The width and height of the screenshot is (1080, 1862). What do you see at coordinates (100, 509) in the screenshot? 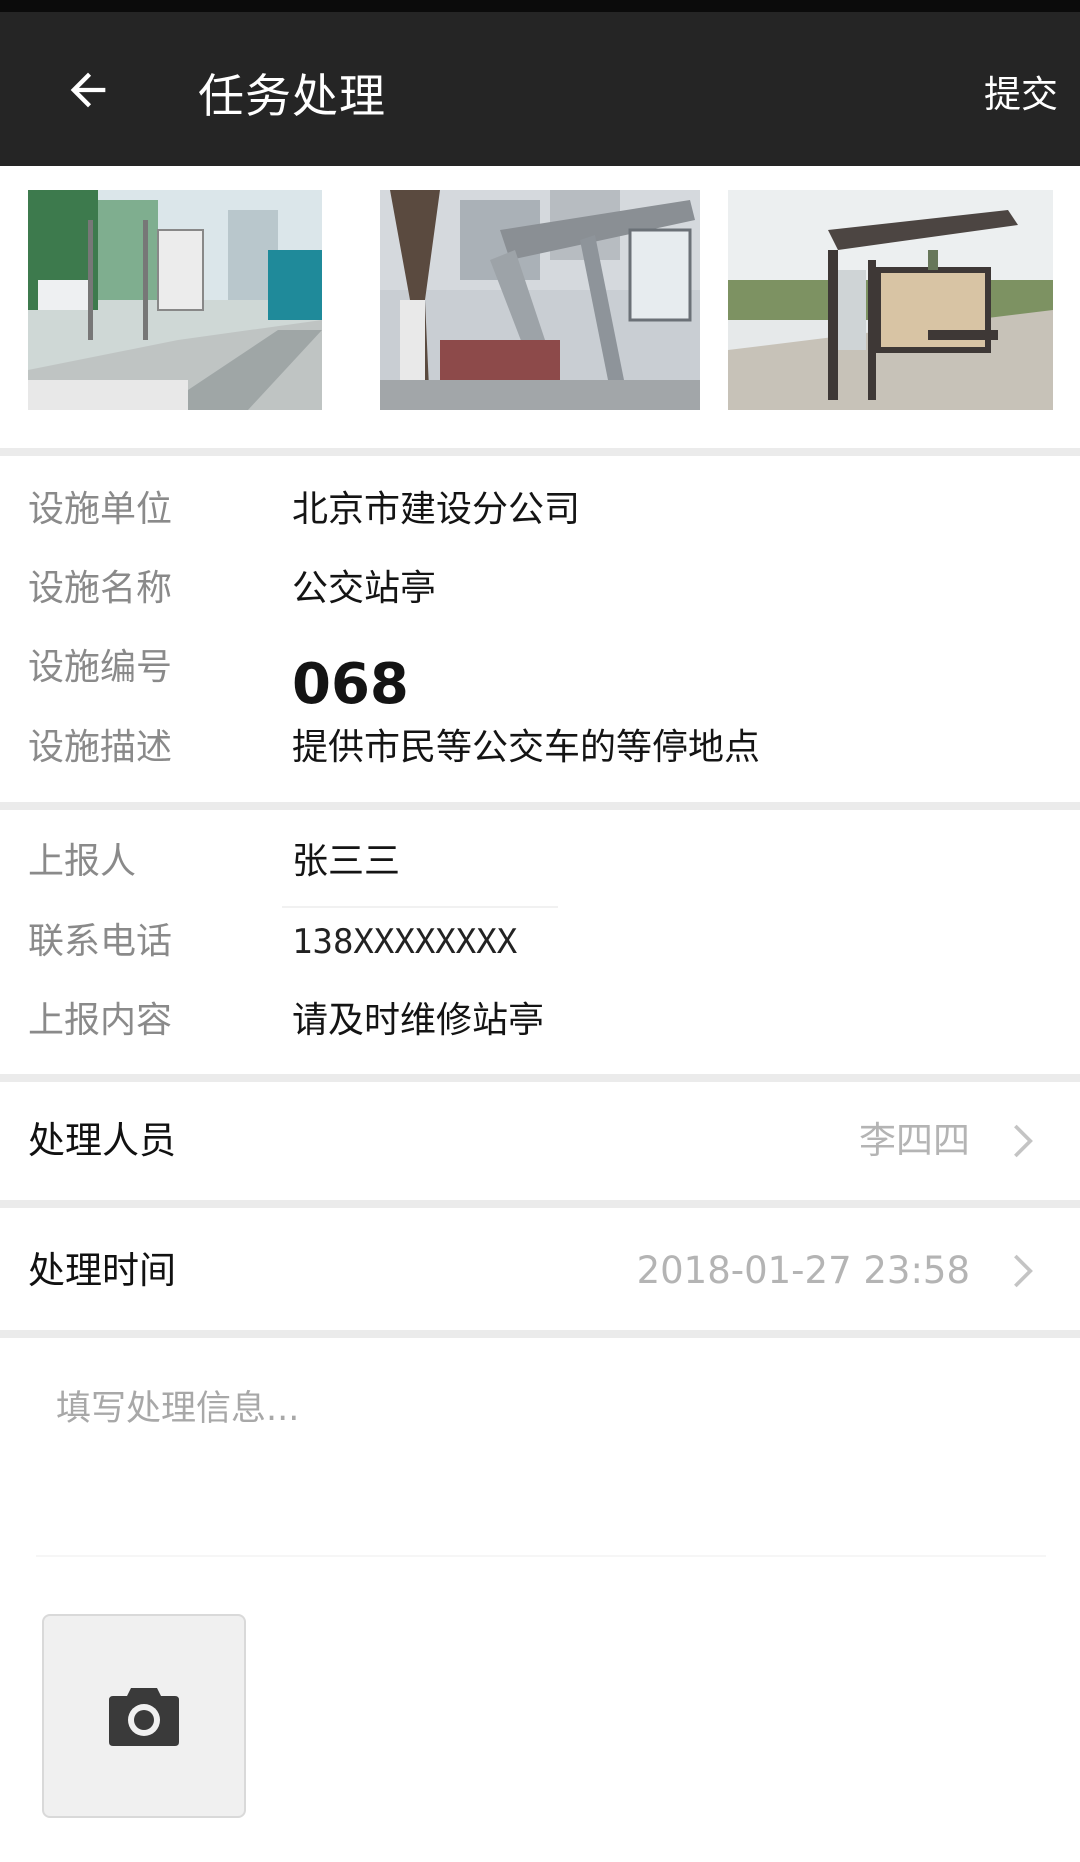
I see `facility-unit-label: 设施单位` at bounding box center [100, 509].